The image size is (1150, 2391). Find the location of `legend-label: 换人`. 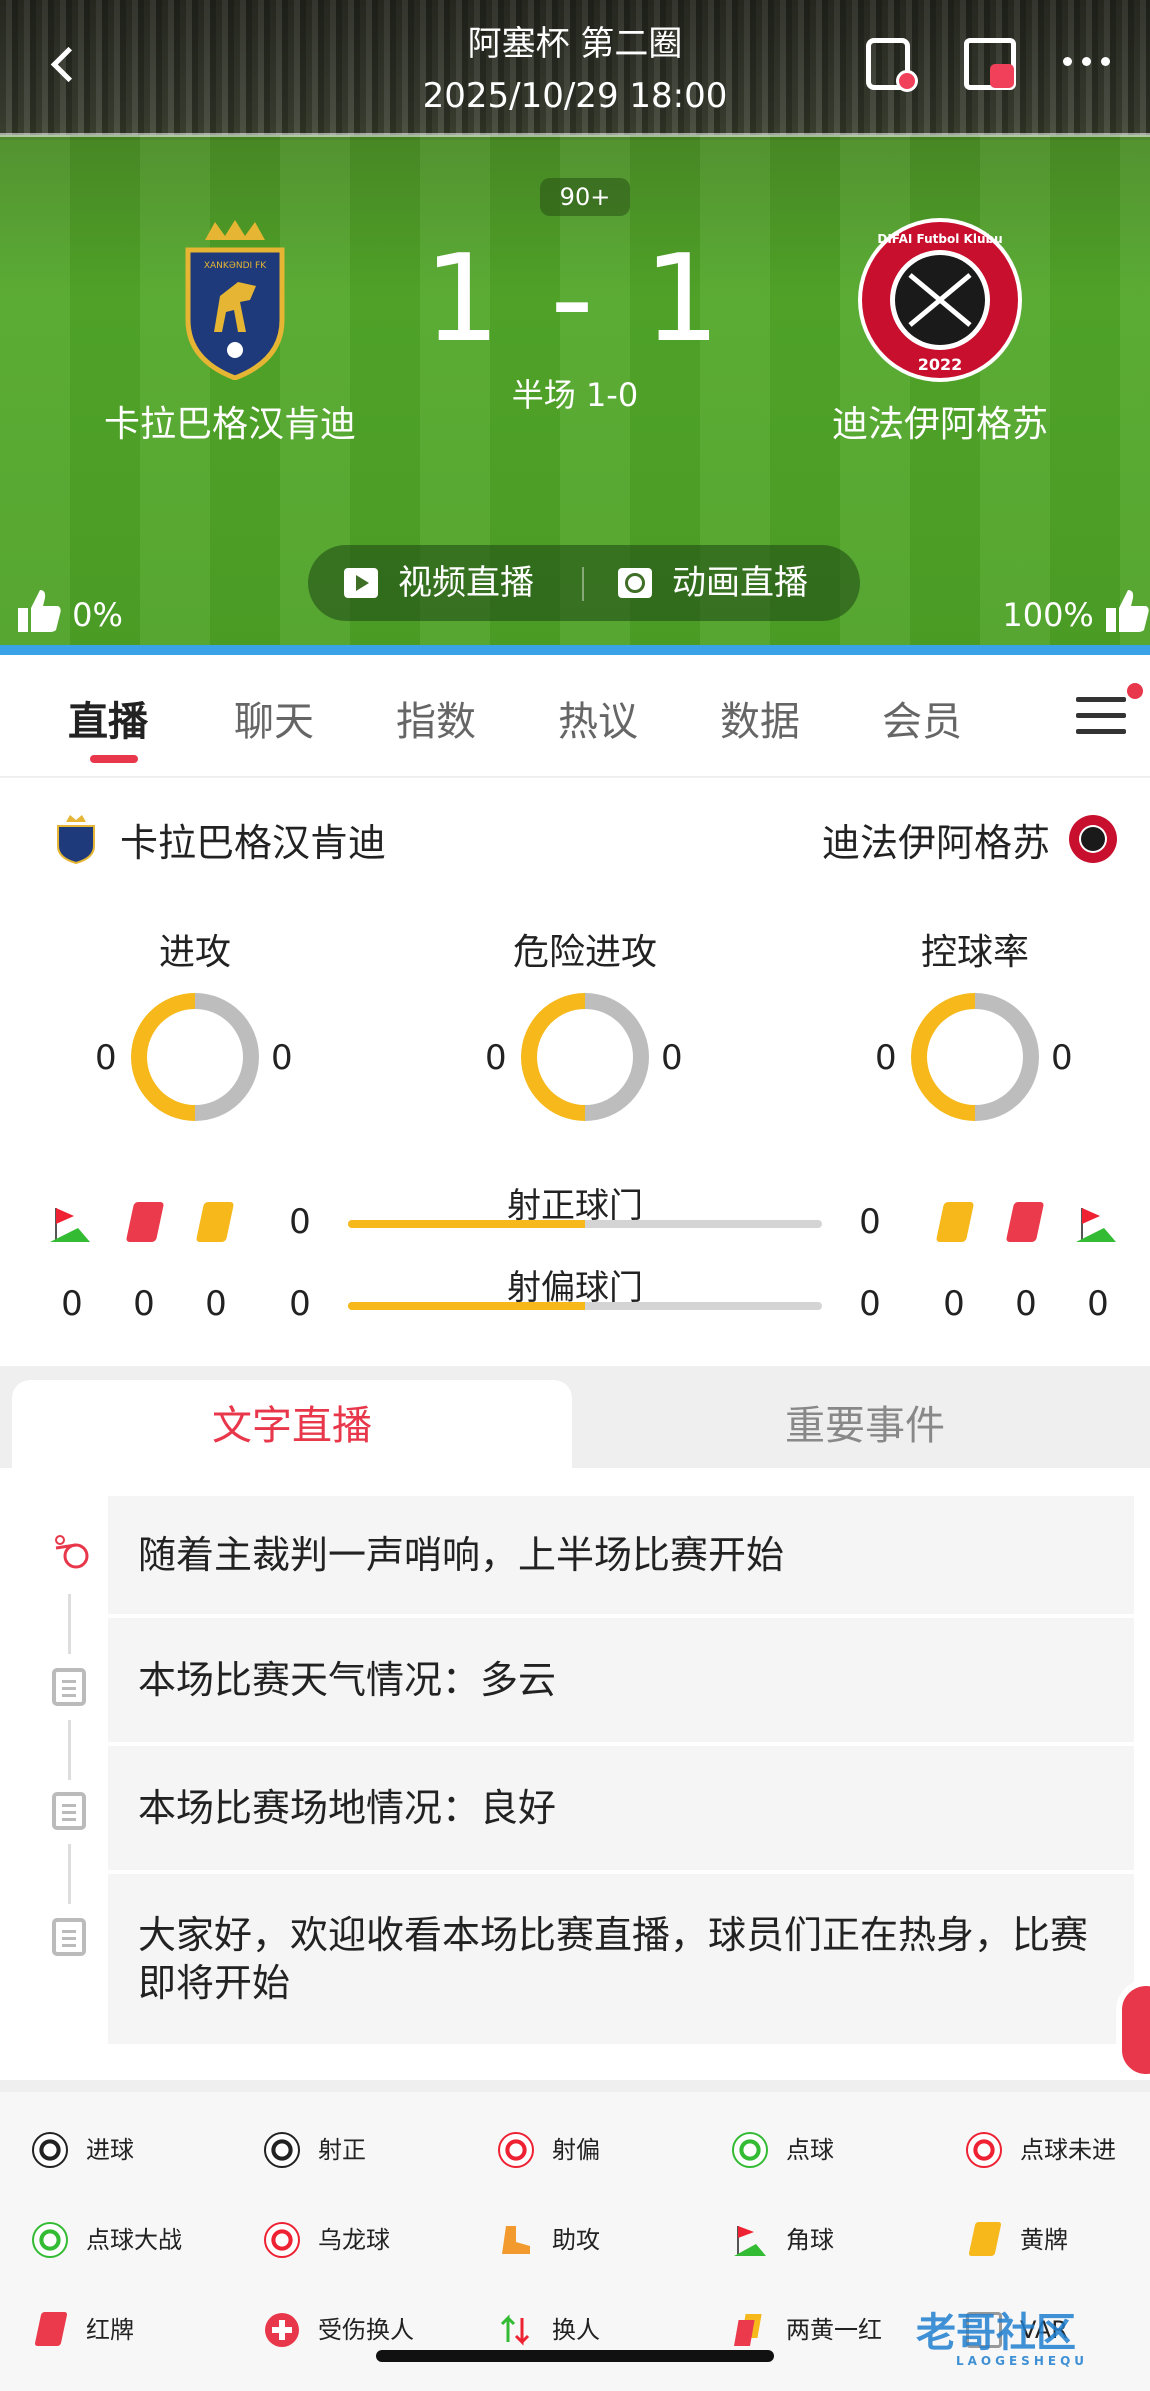

legend-label: 换人 is located at coordinates (576, 2330).